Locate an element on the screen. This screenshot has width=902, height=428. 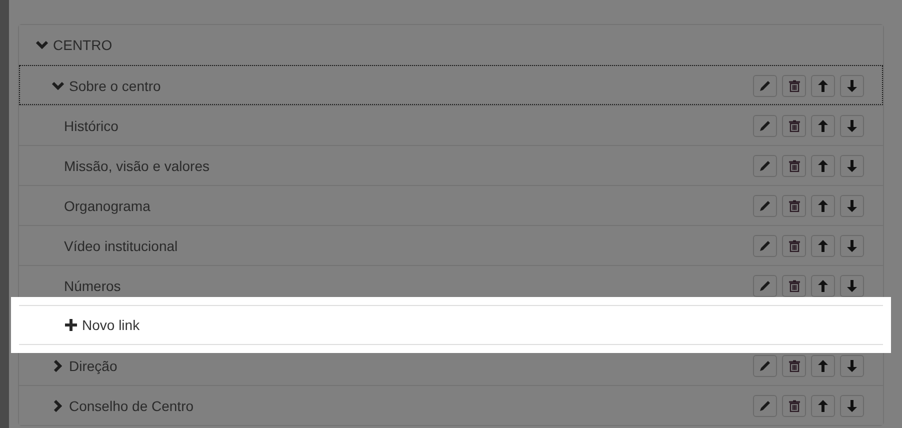
link-label: Organograma is located at coordinates (108, 206).